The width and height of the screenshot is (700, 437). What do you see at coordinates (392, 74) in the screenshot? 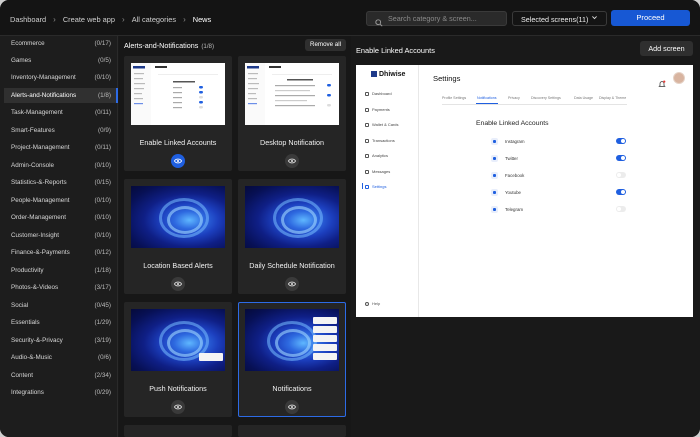
I see `logo-text: Dhiwise` at bounding box center [392, 74].